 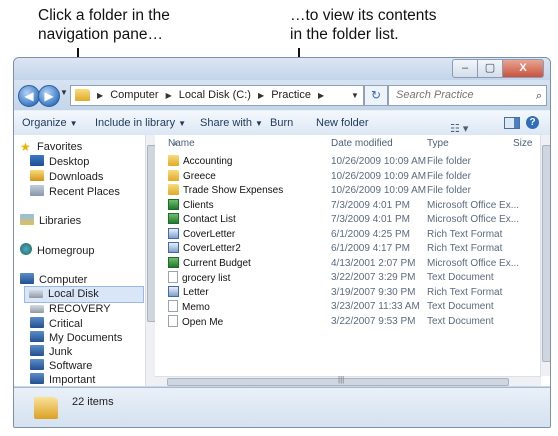 I want to click on folder-icon, so click(x=82, y=95).